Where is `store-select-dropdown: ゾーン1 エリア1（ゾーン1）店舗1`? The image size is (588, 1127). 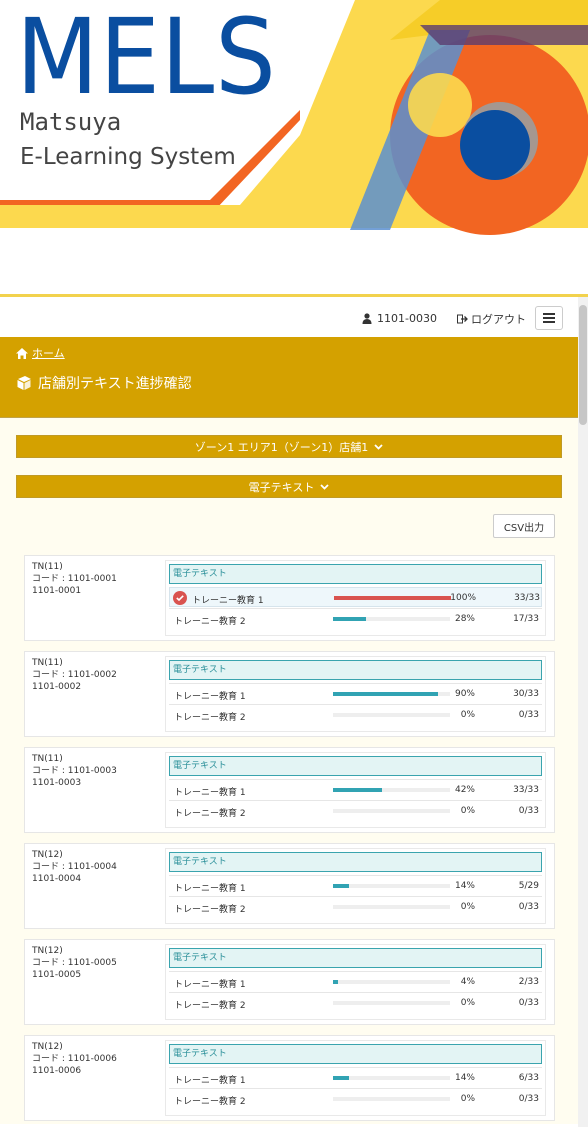
store-select-dropdown: ゾーン1 エリア1（ゾーン1）店舗1 is located at coordinates (289, 446).